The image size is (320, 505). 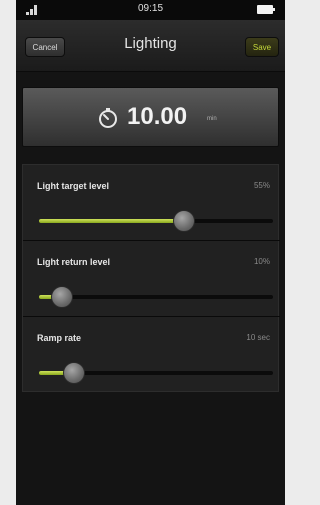 I want to click on setting-value: 55%, so click(x=261, y=185).